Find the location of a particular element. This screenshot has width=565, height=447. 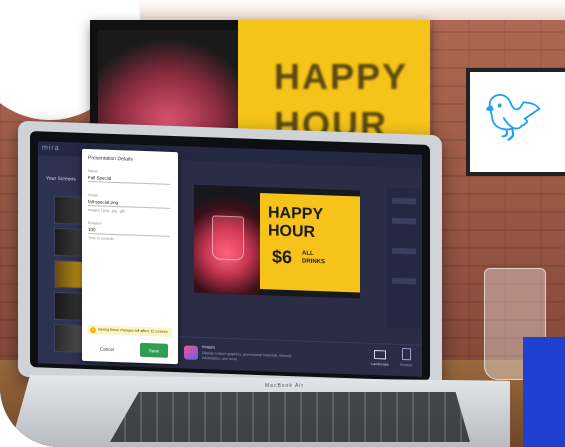

orientation-portrait-label: Portrait is located at coordinates (406, 365).